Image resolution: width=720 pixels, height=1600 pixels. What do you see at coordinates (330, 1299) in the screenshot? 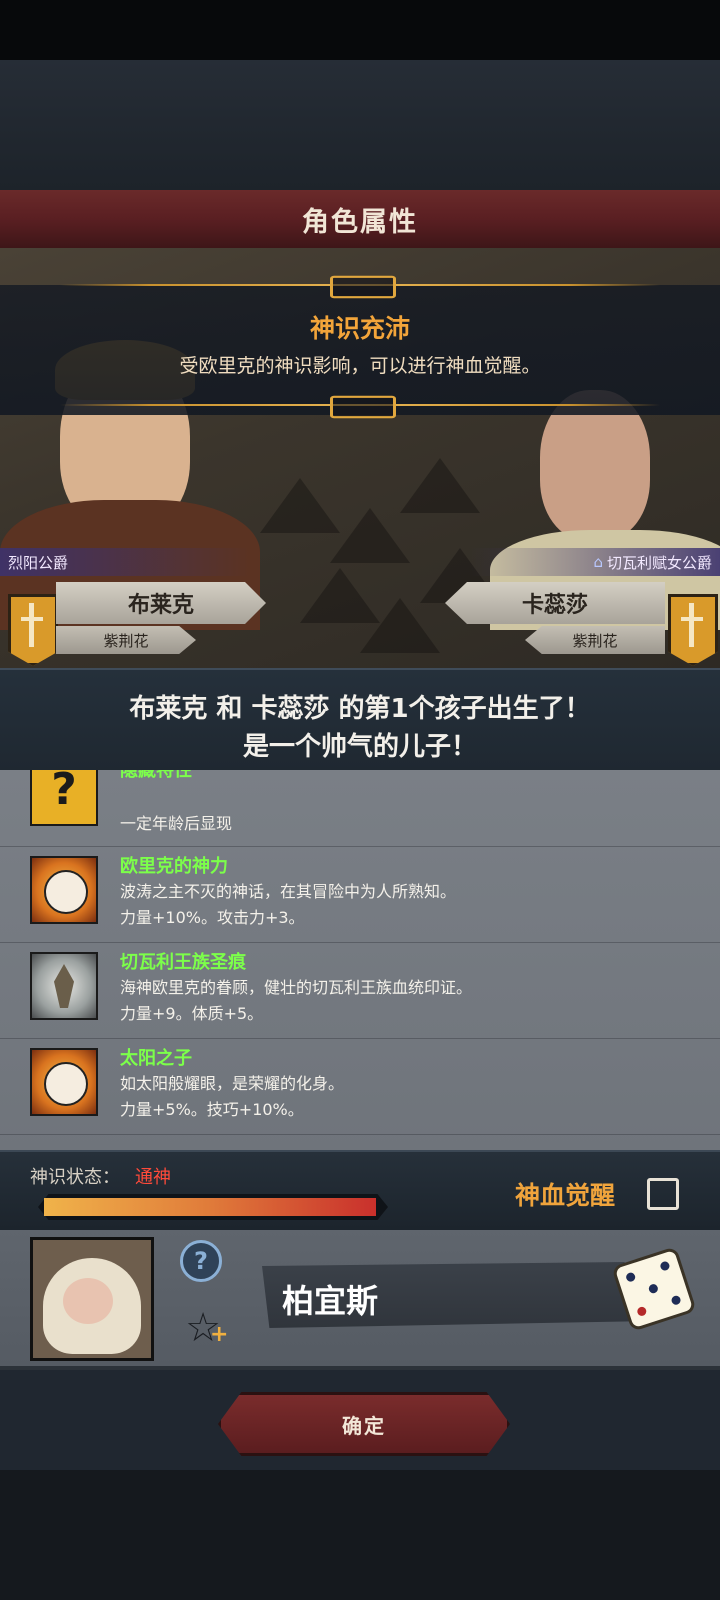
I see `child-name: 柏宜斯` at bounding box center [330, 1299].